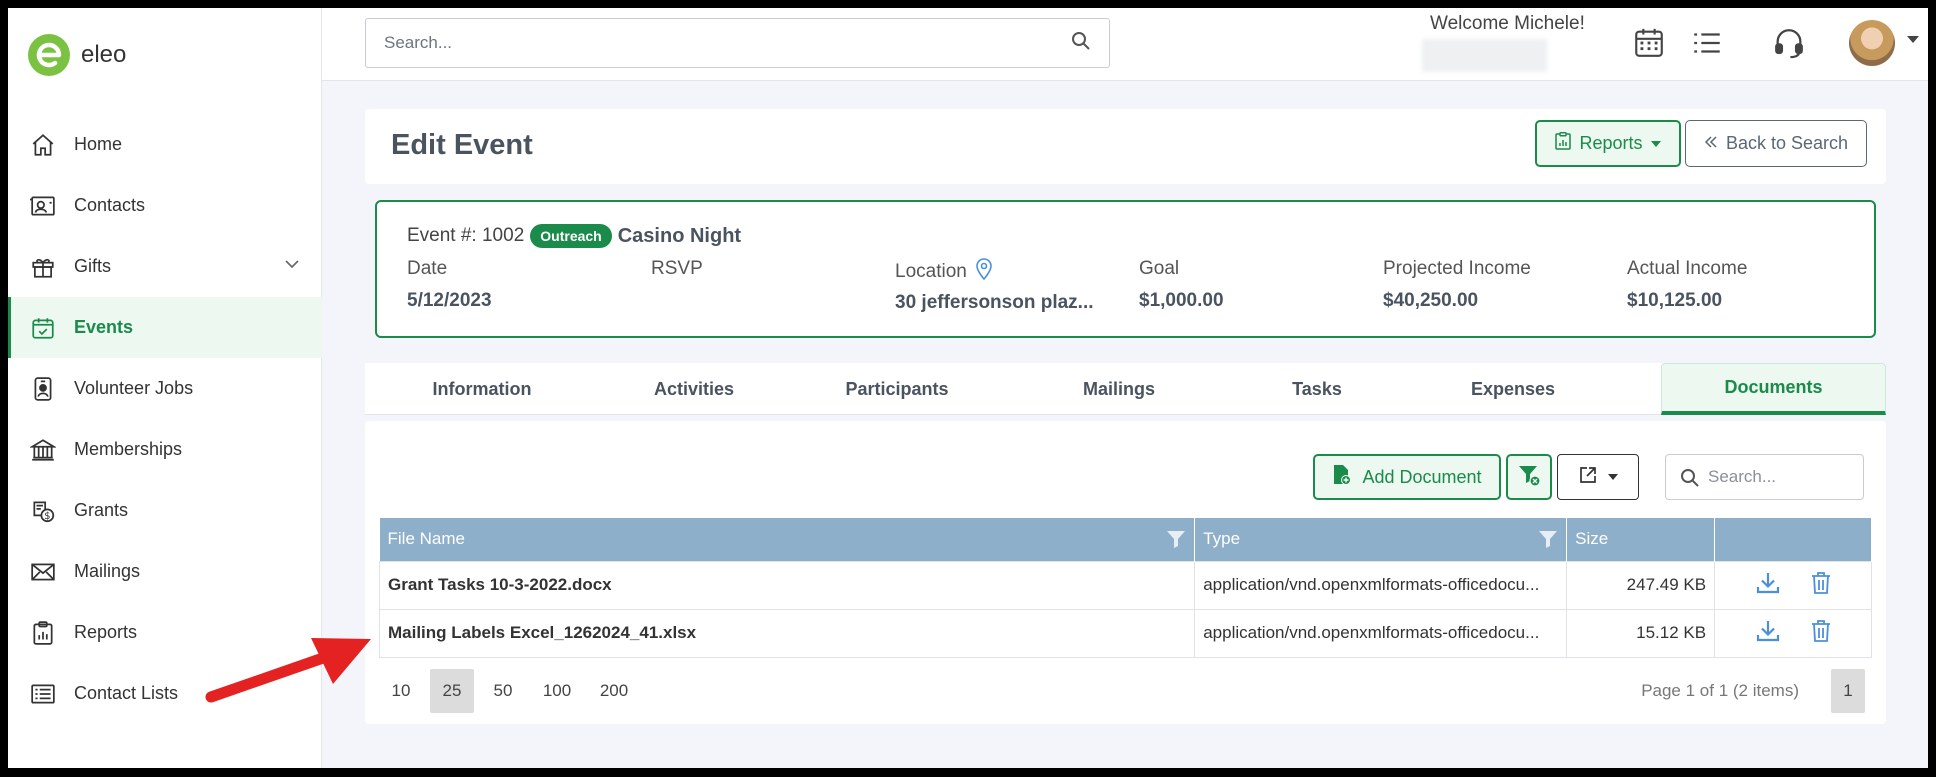 The width and height of the screenshot is (1936, 777). What do you see at coordinates (1592, 539) in the screenshot?
I see `column-label: Size` at bounding box center [1592, 539].